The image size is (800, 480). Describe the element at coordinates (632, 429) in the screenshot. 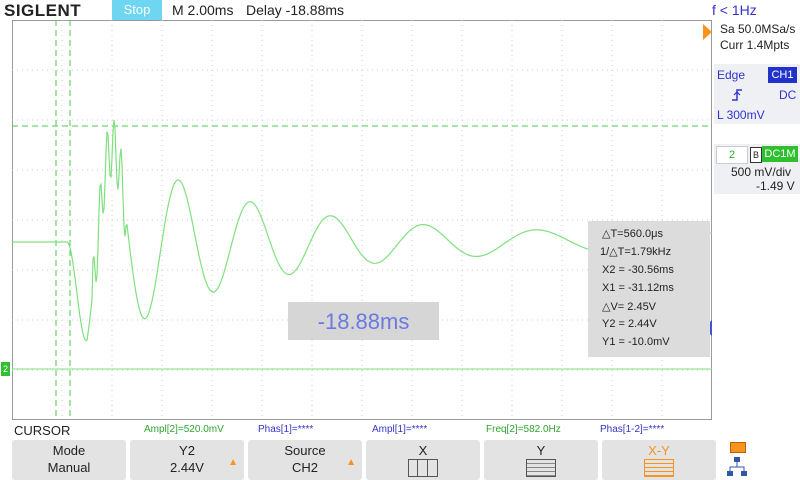

I see `phas12-measurement: Phas[1-2]=****` at that location.